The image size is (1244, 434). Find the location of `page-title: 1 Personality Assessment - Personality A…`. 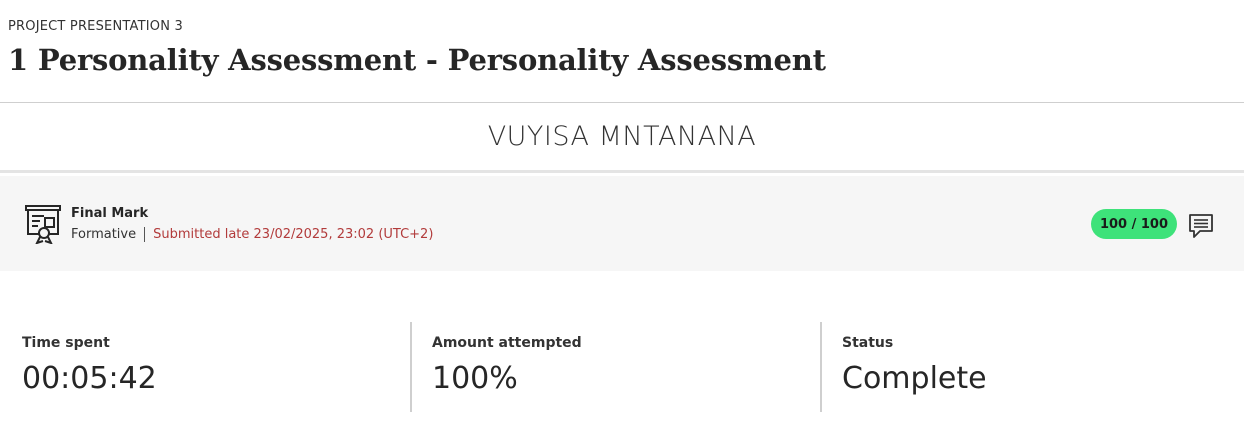

page-title: 1 Personality Assessment - Personality A… is located at coordinates (417, 60).